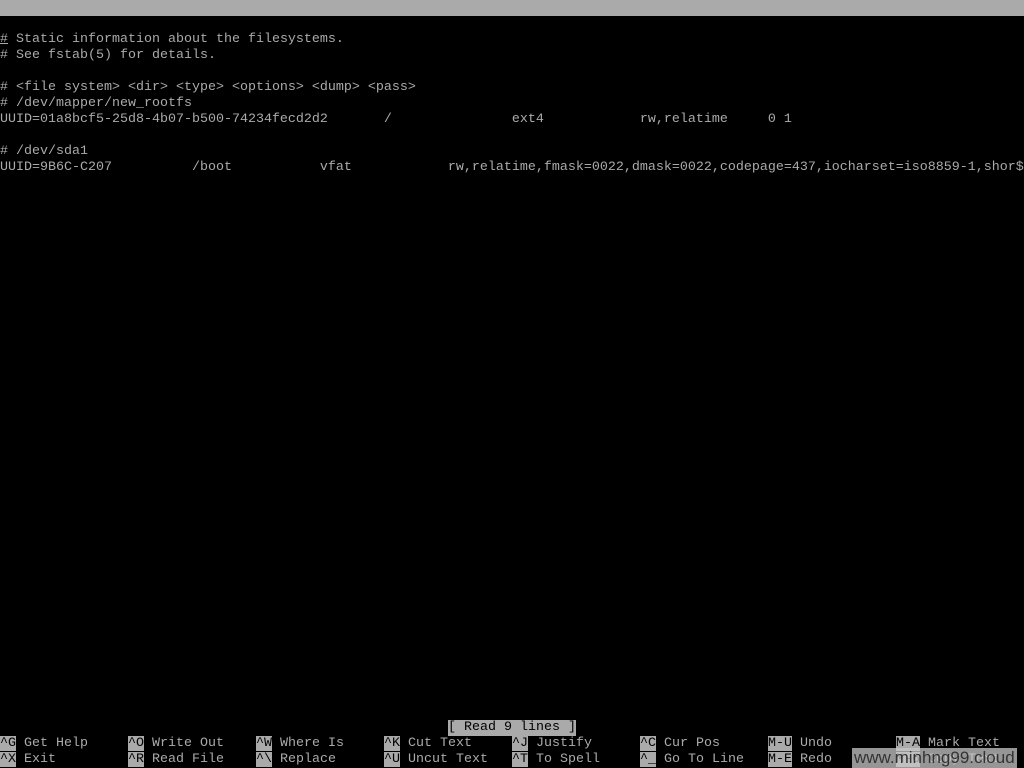 This screenshot has width=1024, height=768. Describe the element at coordinates (4, 39) in the screenshot. I see `text-cursor: #` at that location.